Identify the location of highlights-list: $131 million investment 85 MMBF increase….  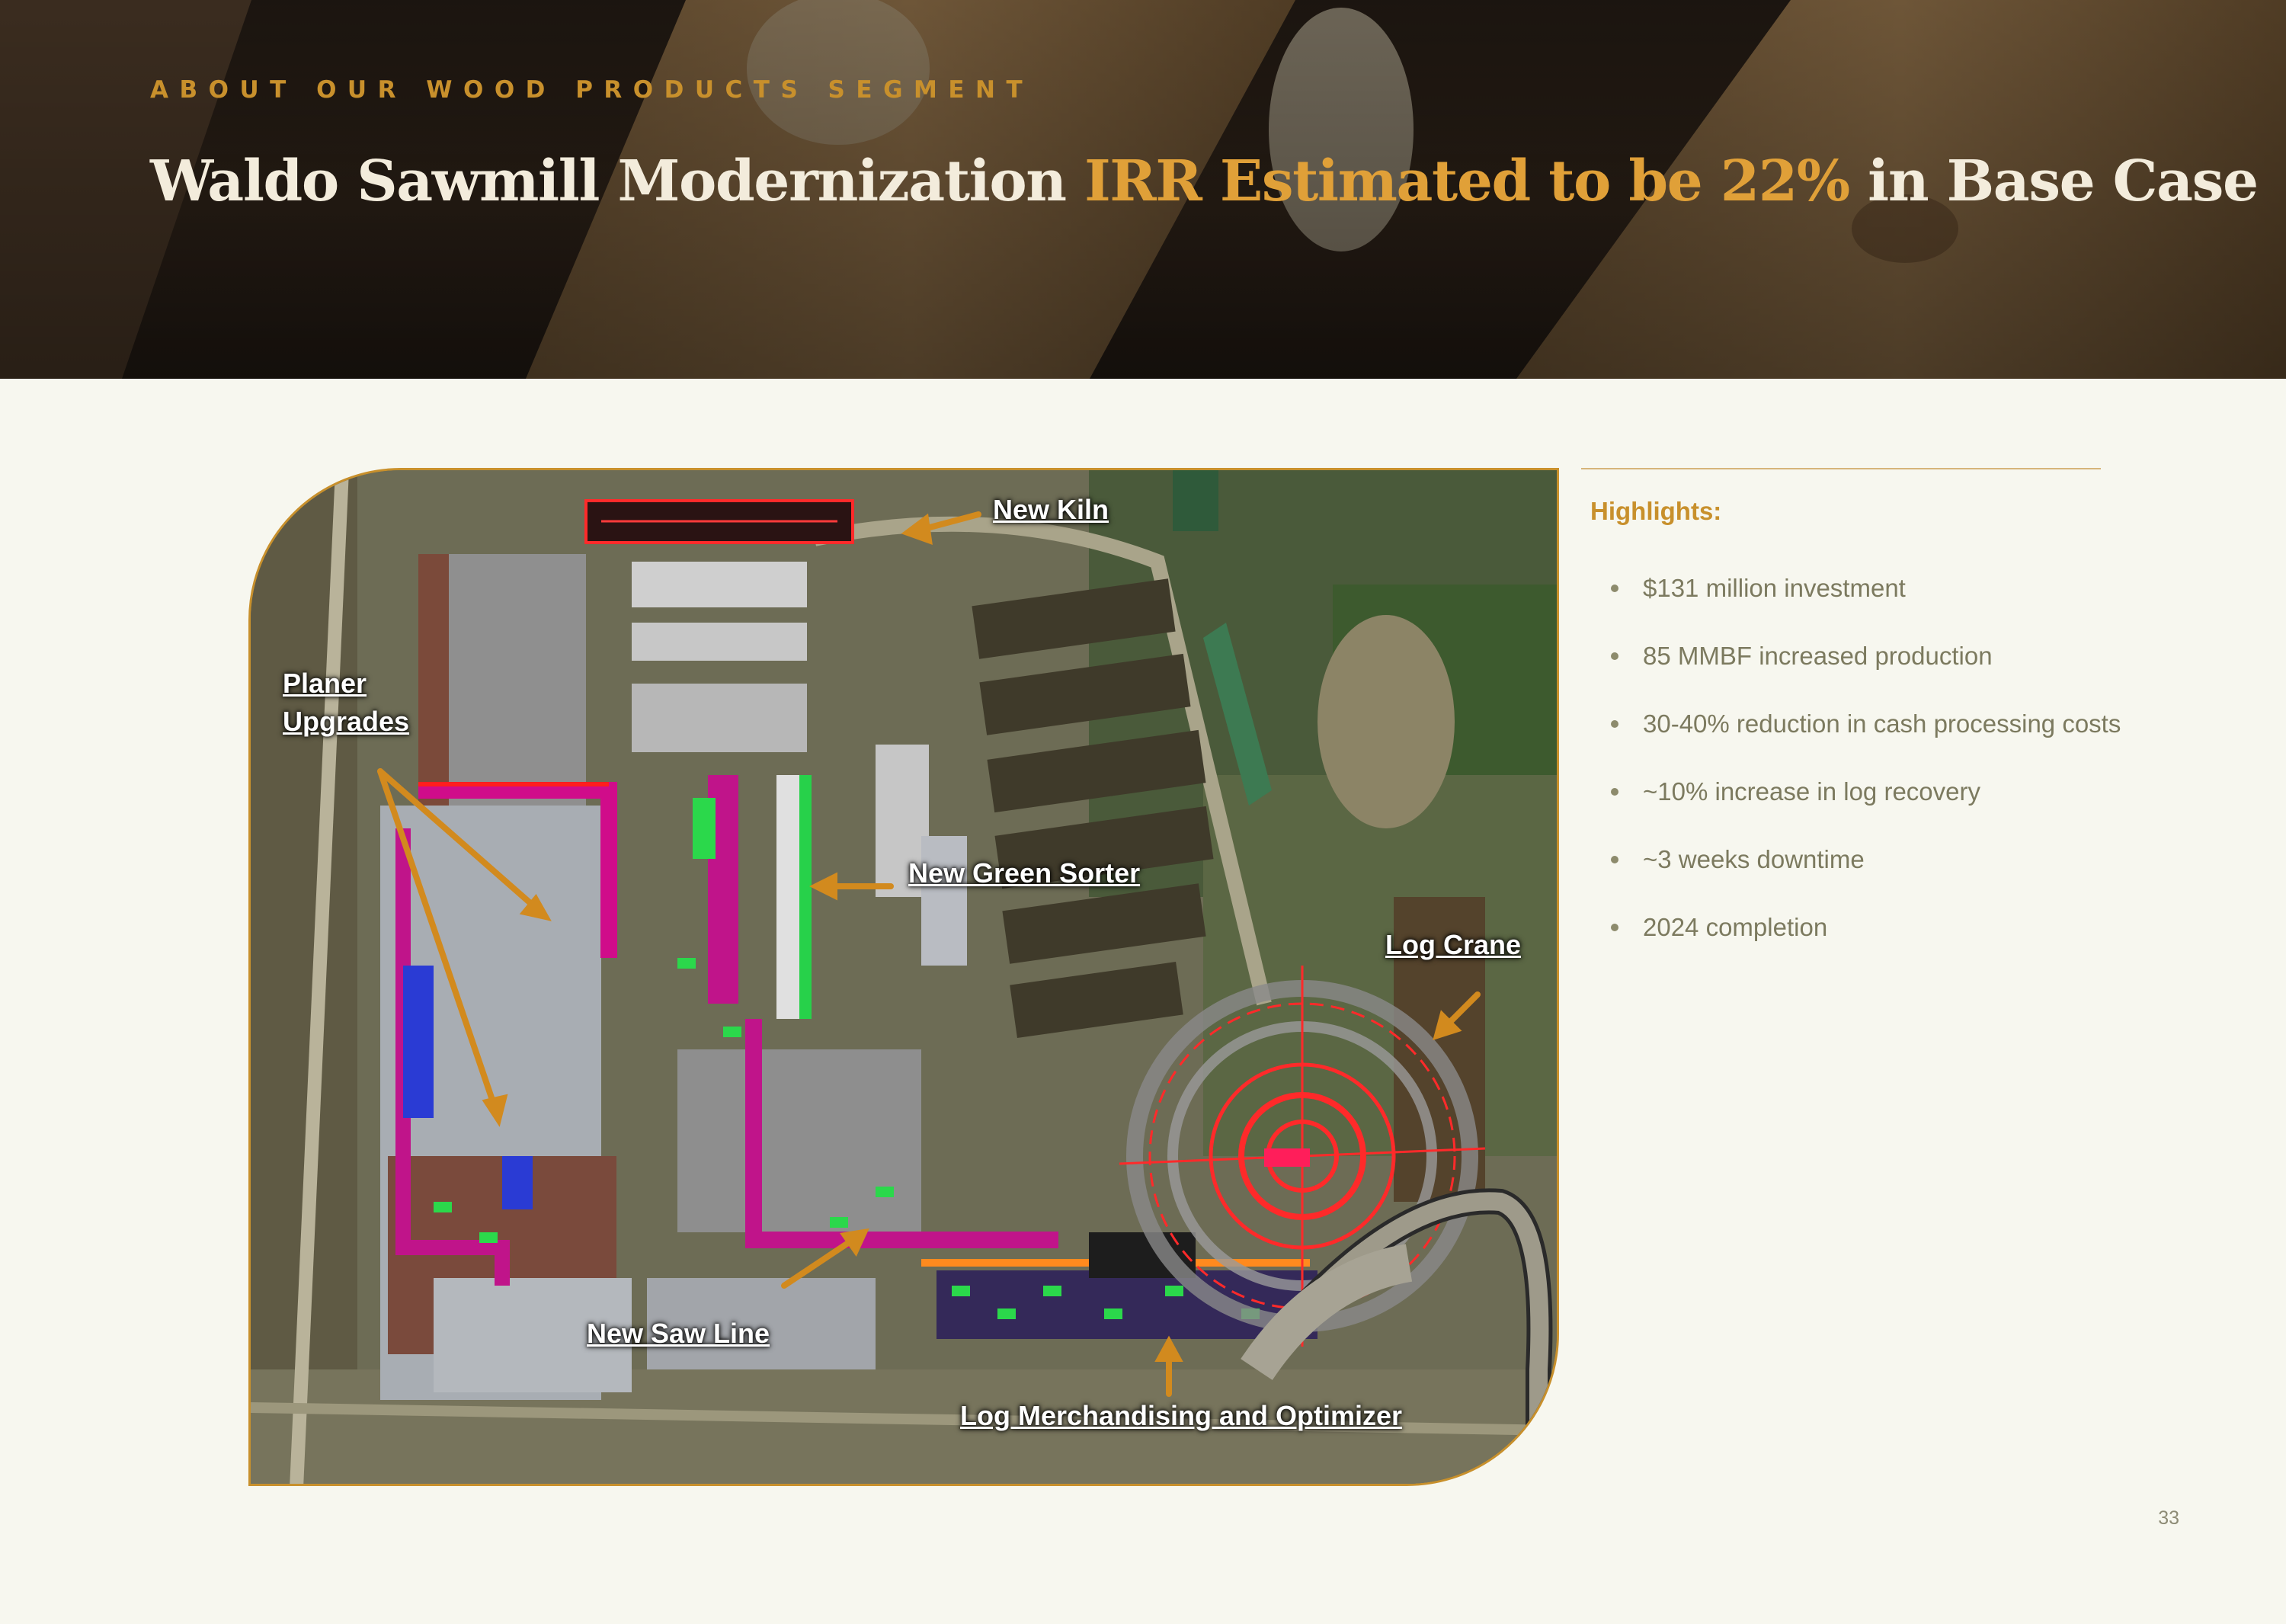
(1865, 772).